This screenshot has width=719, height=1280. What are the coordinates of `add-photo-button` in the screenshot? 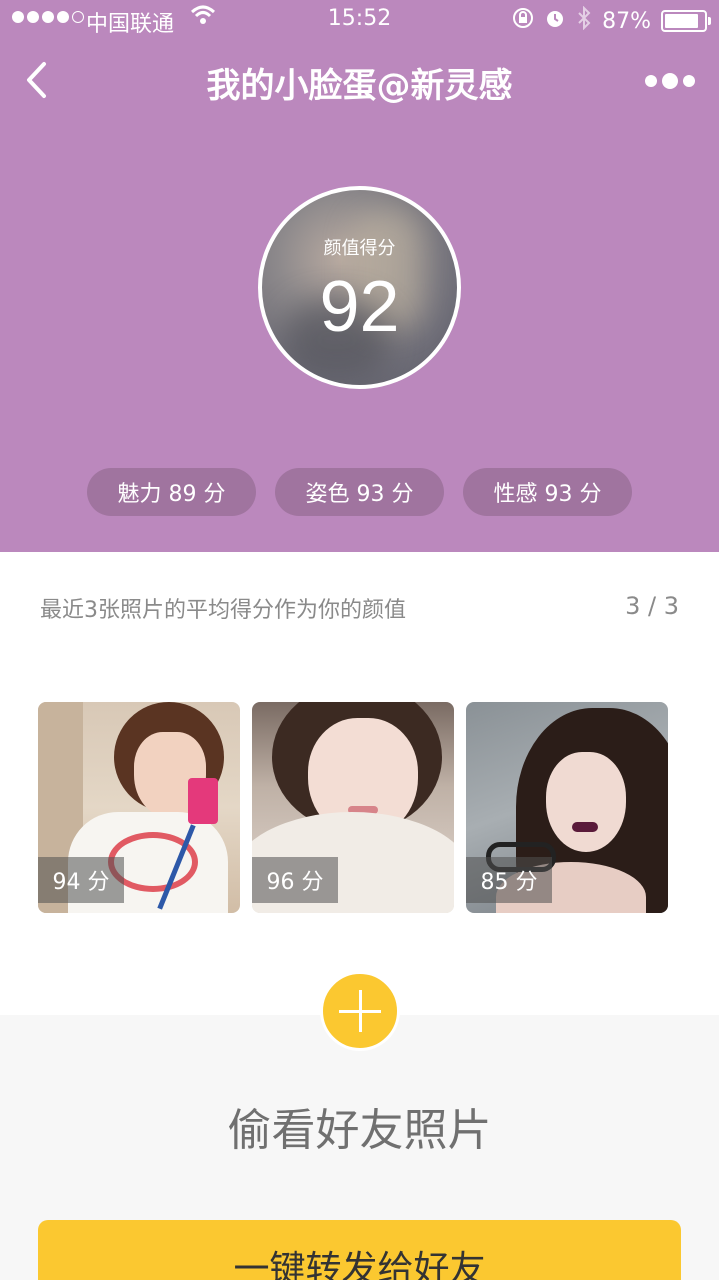 It's located at (360, 1011).